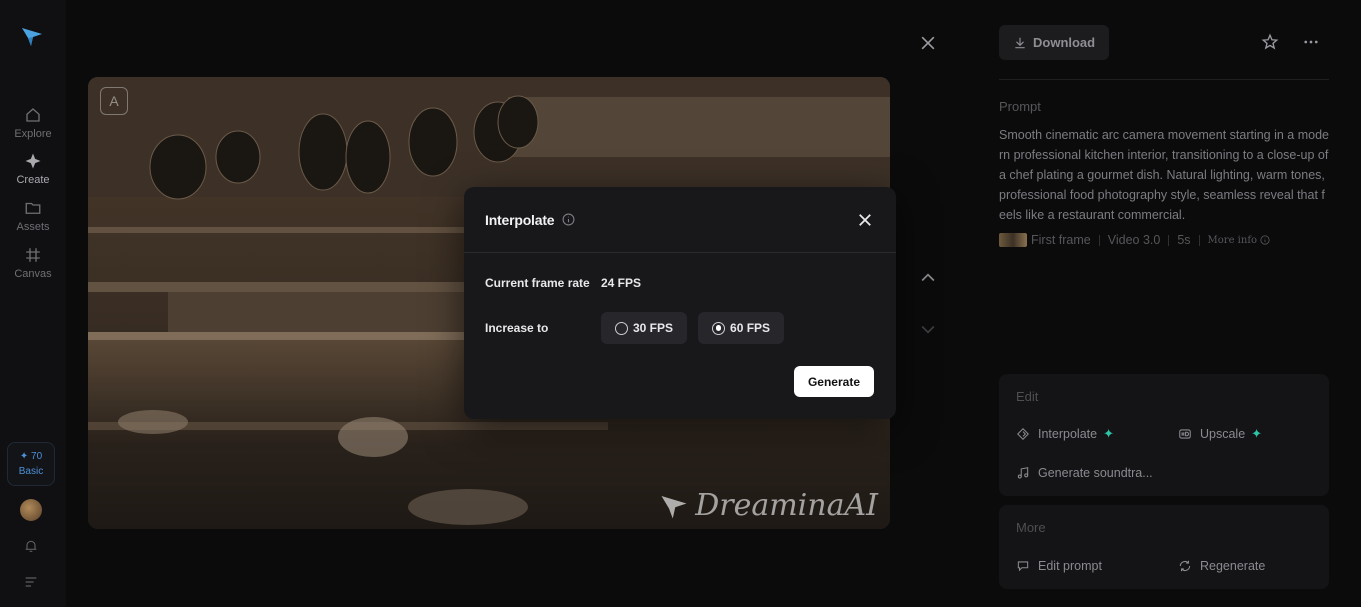 The width and height of the screenshot is (1361, 607). I want to click on fps-30-option: 30 FPS, so click(644, 328).